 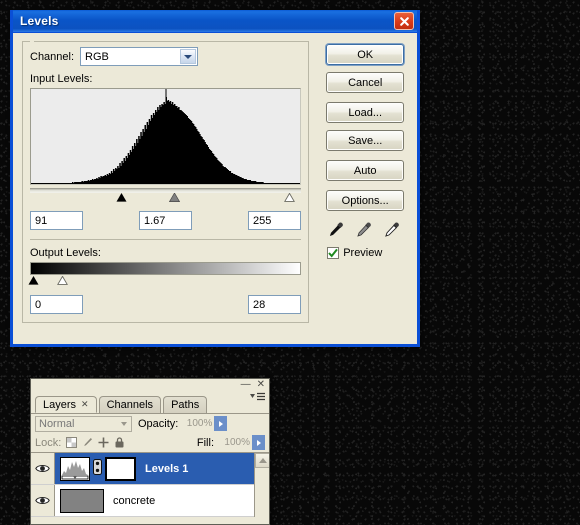 What do you see at coordinates (365, 82) in the screenshot?
I see `cancel-button: Cancel` at bounding box center [365, 82].